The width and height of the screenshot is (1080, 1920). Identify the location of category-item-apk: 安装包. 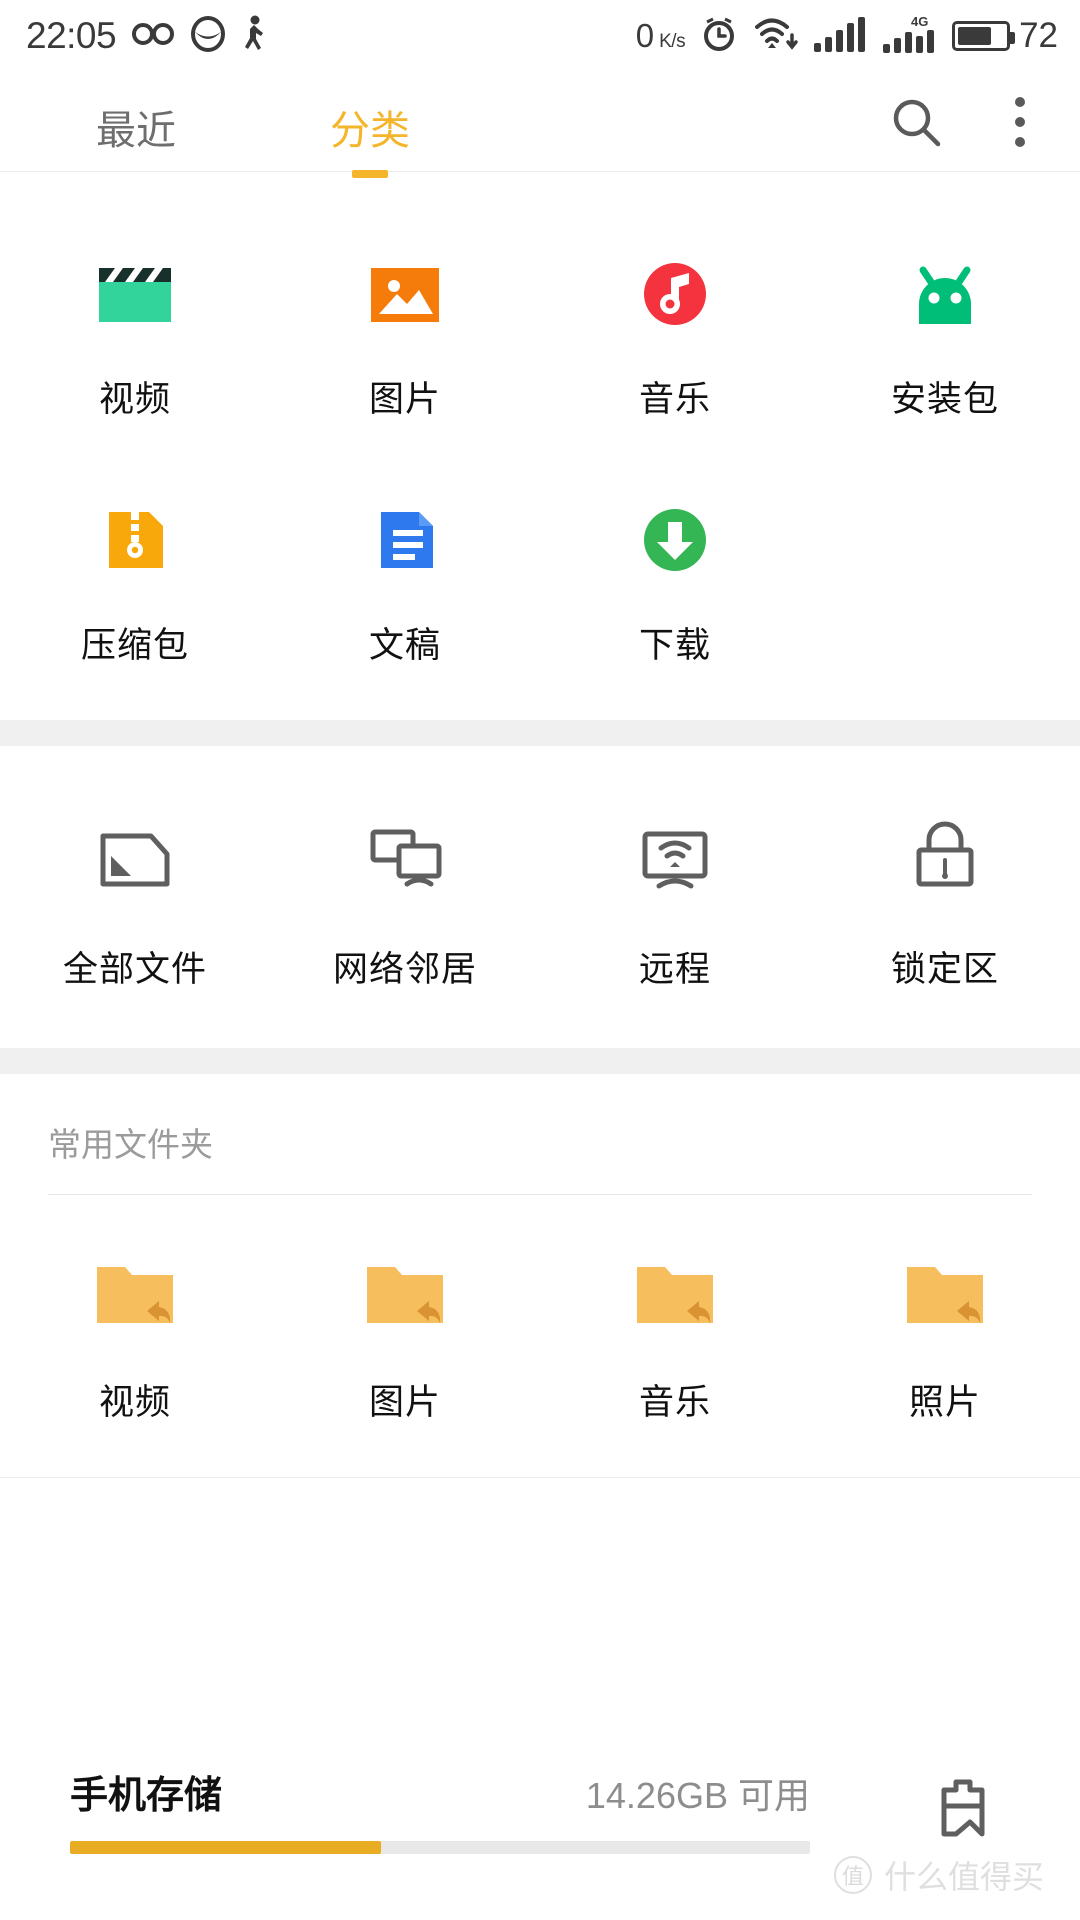
(945, 329).